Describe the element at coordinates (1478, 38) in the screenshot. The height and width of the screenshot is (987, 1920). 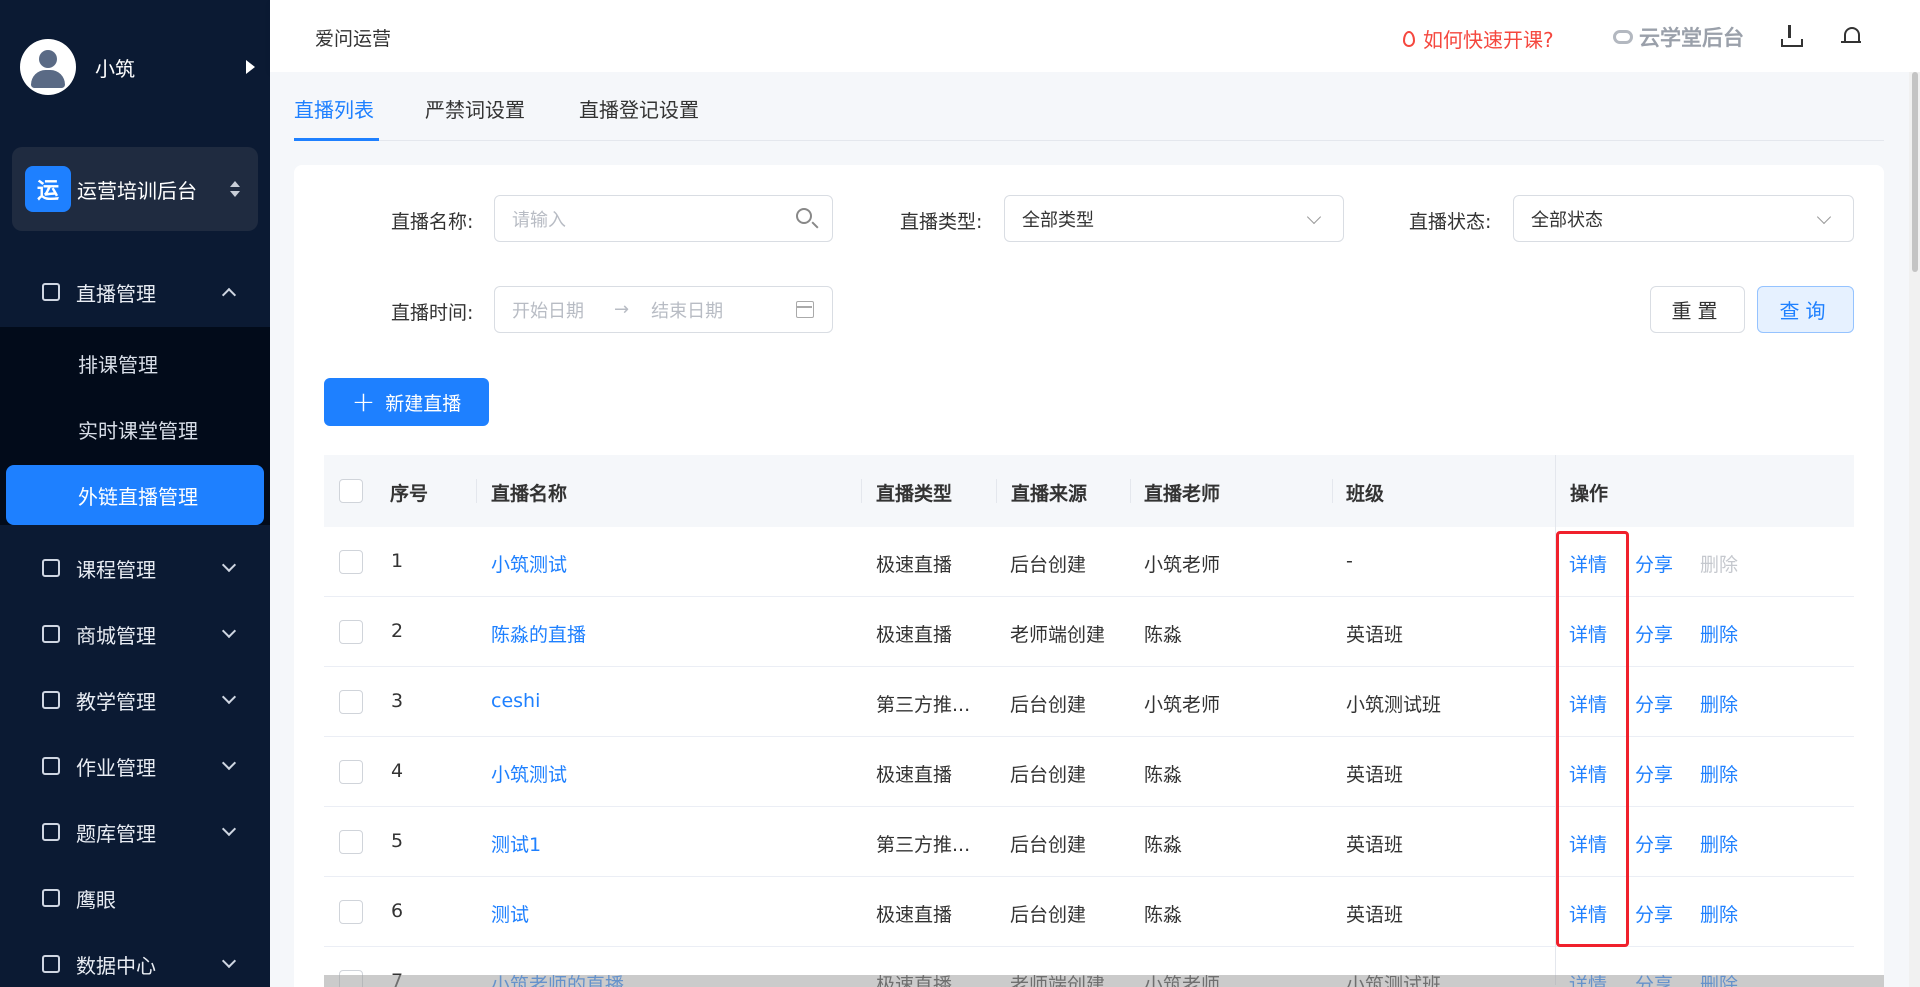
I see `quick-start-link: 如何快速开课?` at that location.